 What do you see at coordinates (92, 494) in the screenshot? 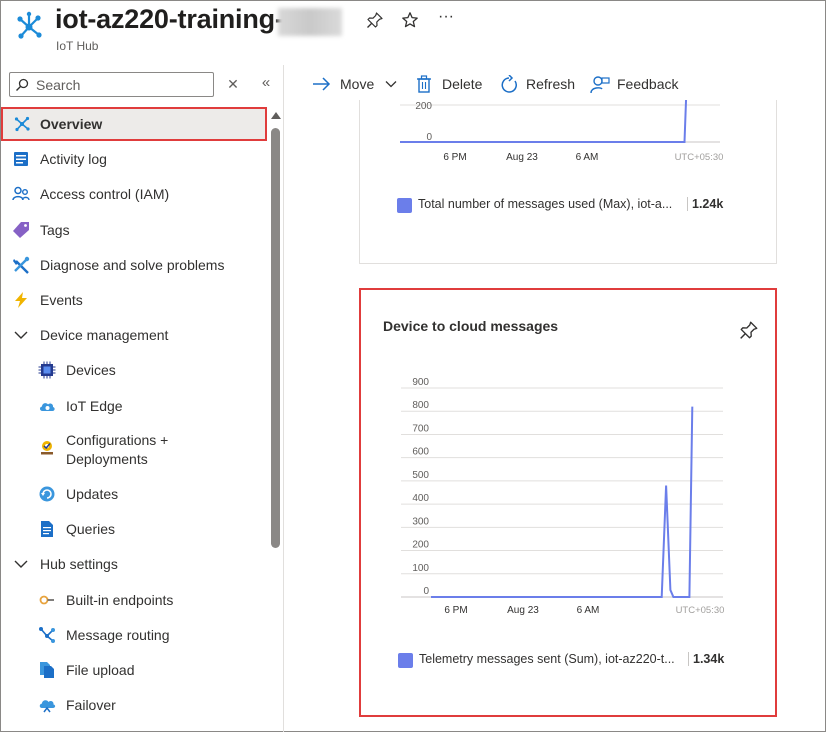
I see `sidebar-item-label: Updates` at bounding box center [92, 494].